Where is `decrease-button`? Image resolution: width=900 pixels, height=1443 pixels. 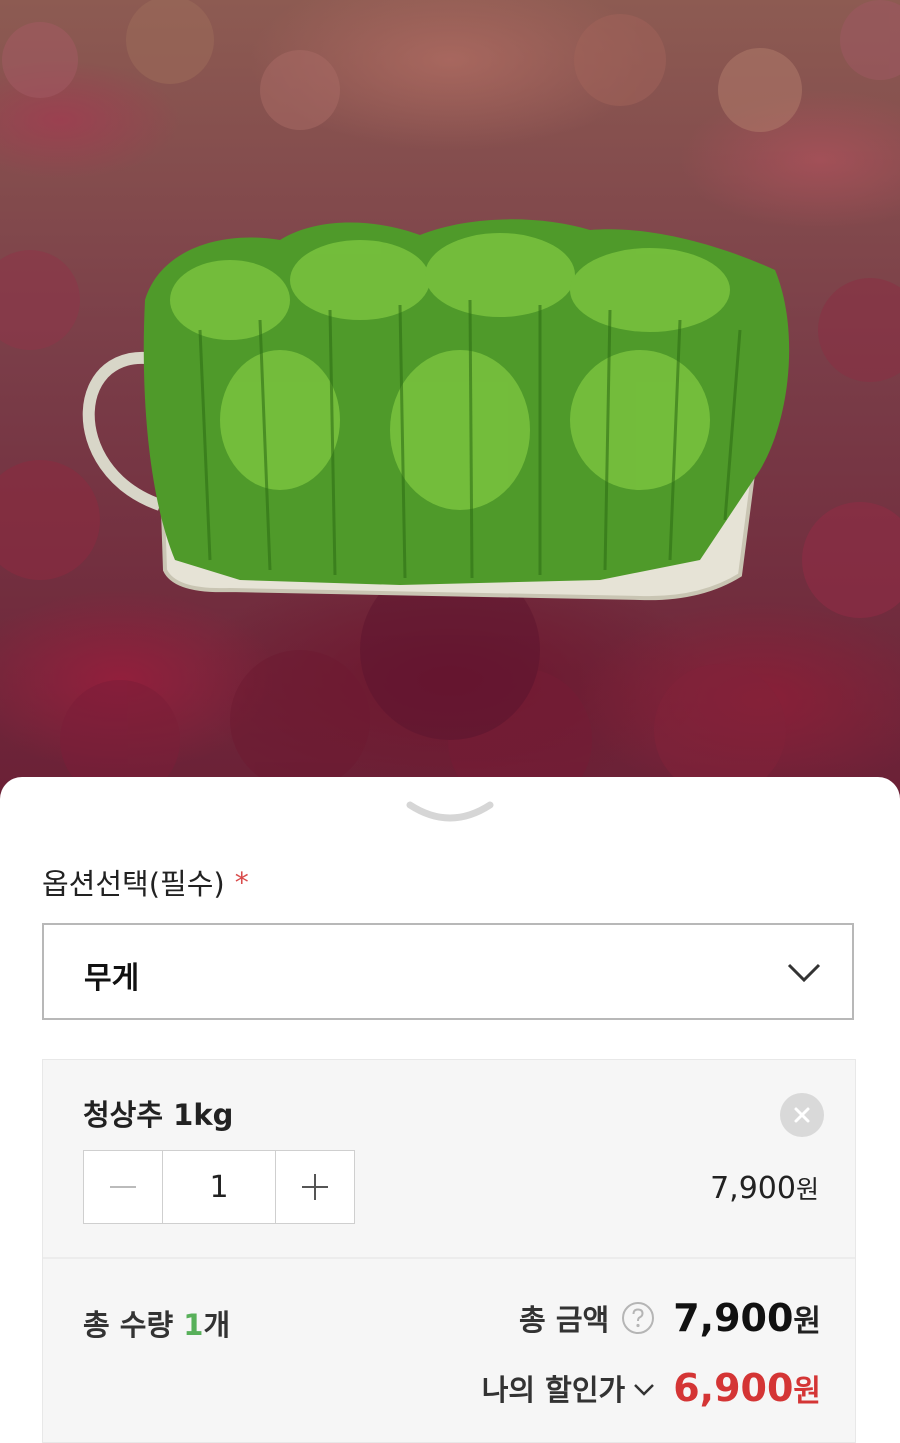 decrease-button is located at coordinates (123, 1187).